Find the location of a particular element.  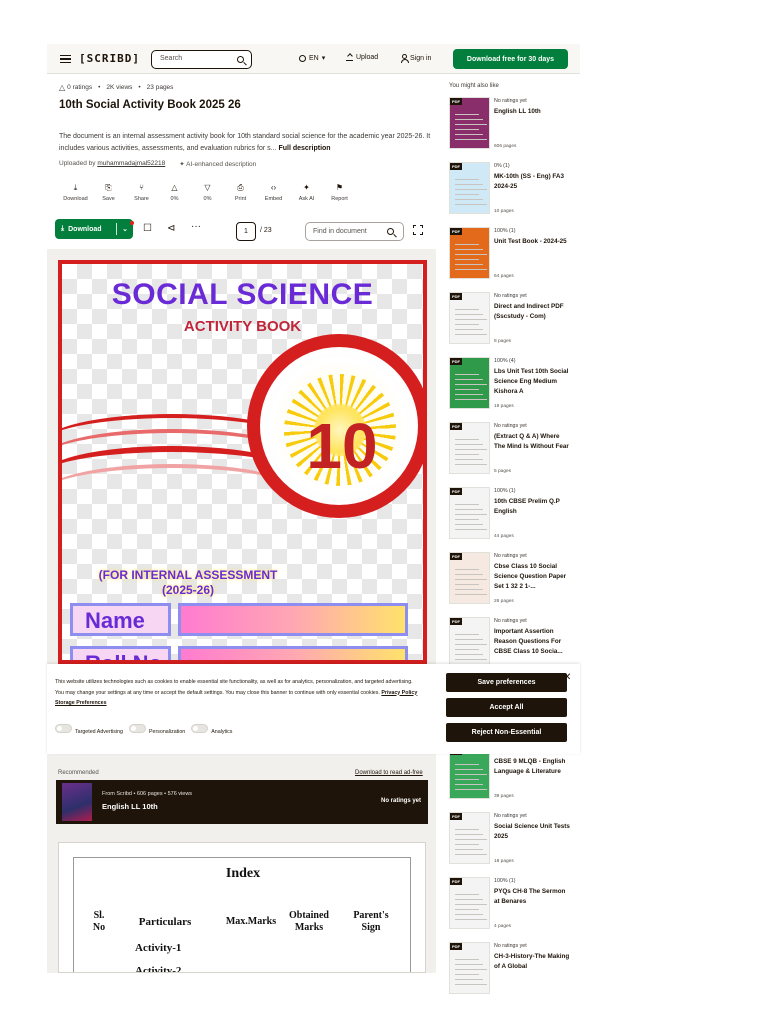

sidebar-item-title: English LL 10th is located at coordinates (533, 112).